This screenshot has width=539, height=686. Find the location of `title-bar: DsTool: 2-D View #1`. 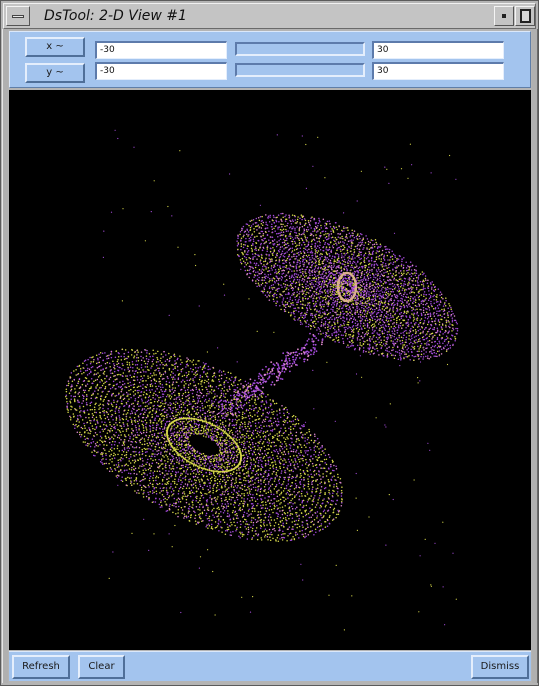

title-bar: DsTool: 2-D View #1 is located at coordinates (269, 16).